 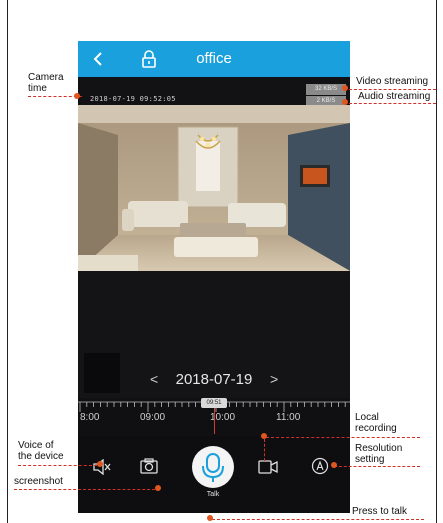 What do you see at coordinates (46, 83) in the screenshot?
I see `annotation-camera-time: Camera time` at bounding box center [46, 83].